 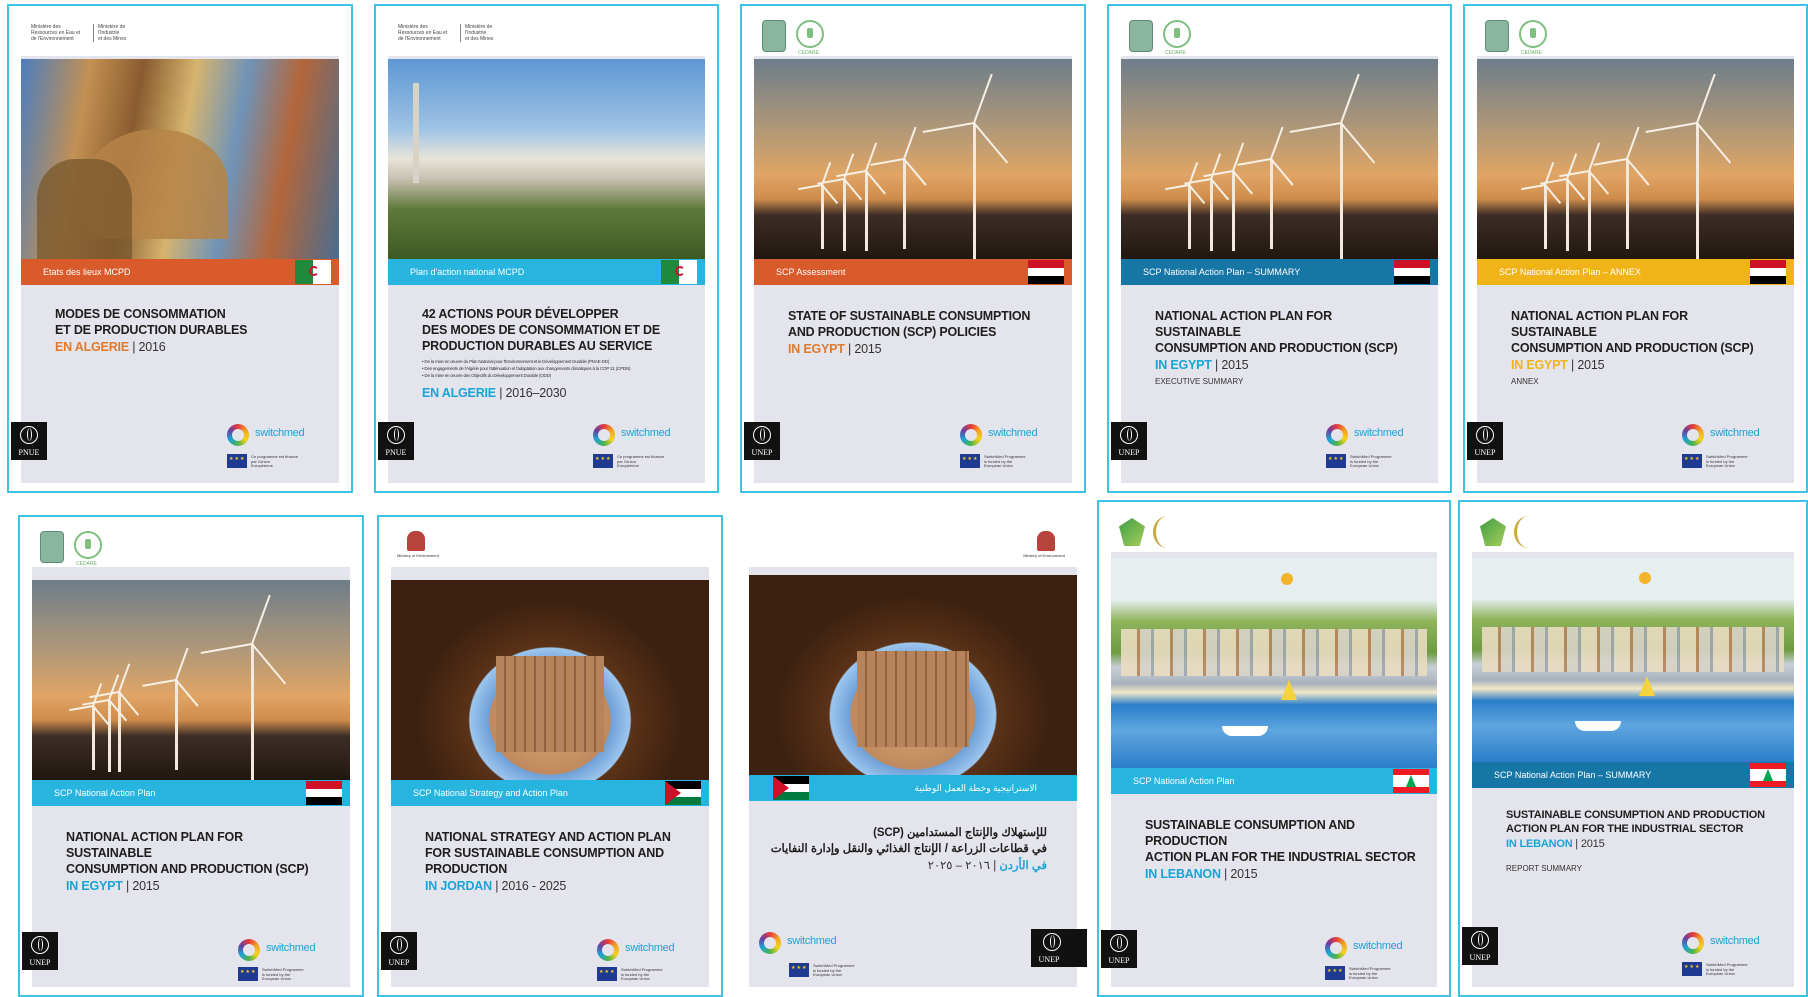 What do you see at coordinates (963, 866) in the screenshot?
I see `years-label: | ٢٠١٦ – ٢٠٢٥` at bounding box center [963, 866].